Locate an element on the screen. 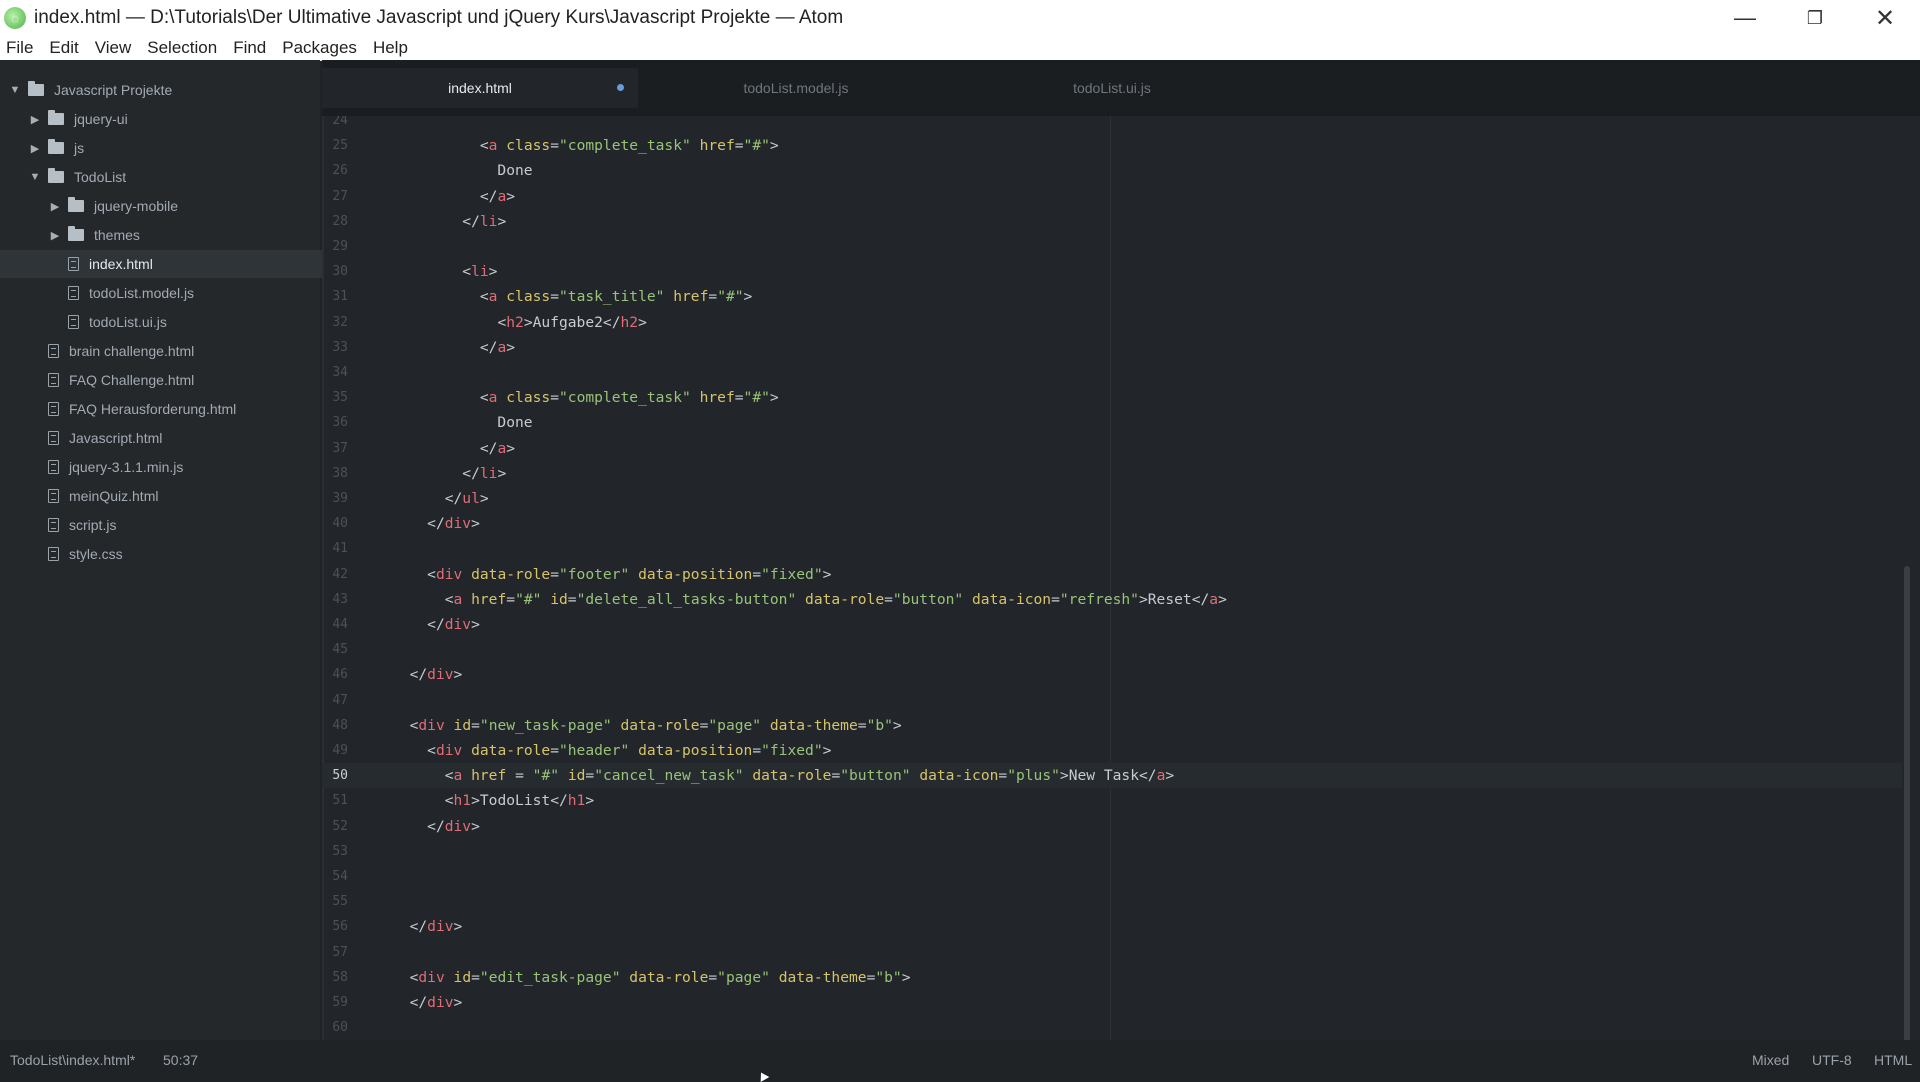 This screenshot has height=1082, width=1920. code-line: 30 <li> is located at coordinates (1112, 271).